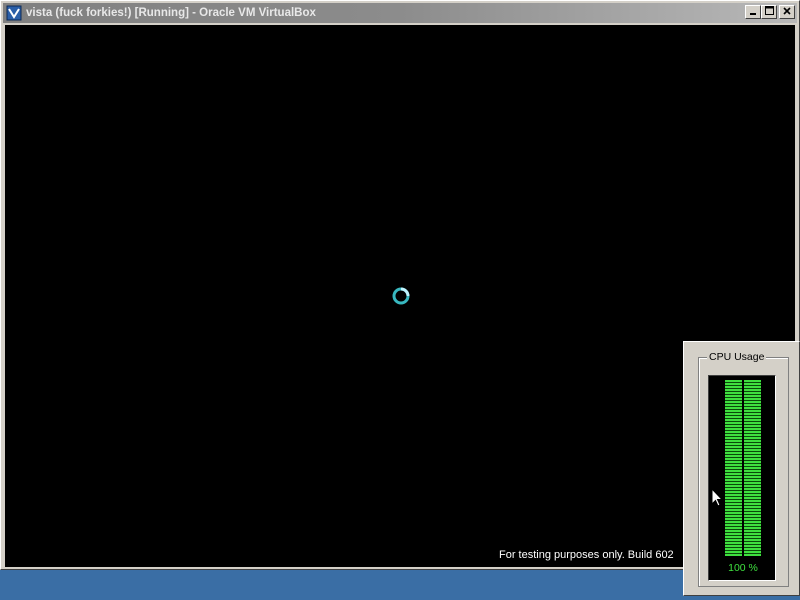 The width and height of the screenshot is (800, 600). I want to click on minimize-button, so click(753, 12).